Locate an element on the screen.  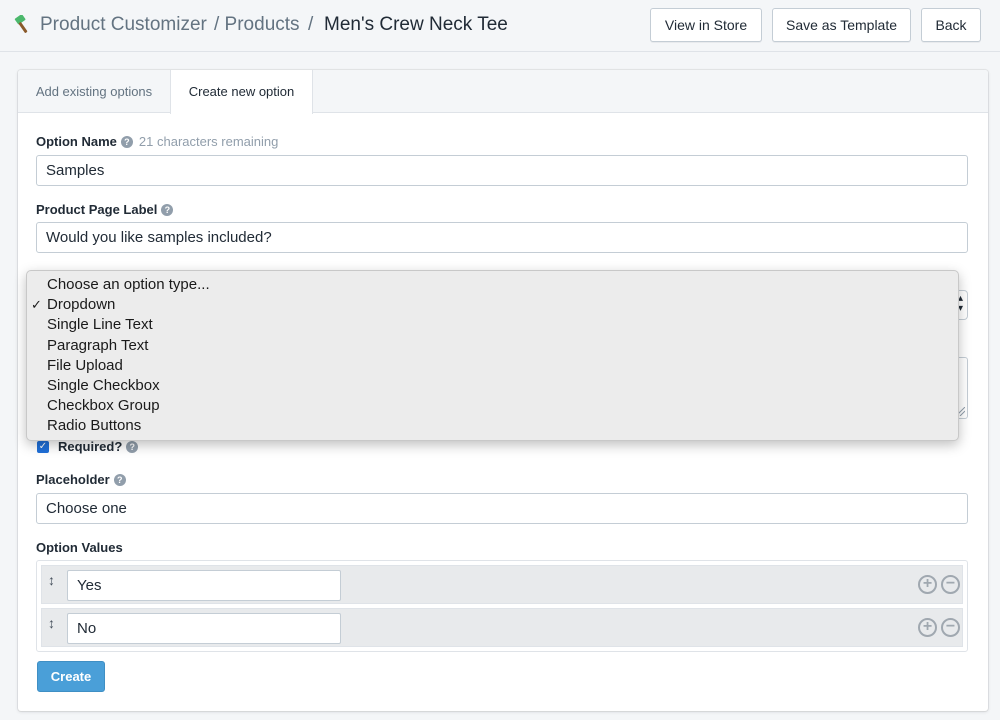
placeholder-input is located at coordinates (502, 508).